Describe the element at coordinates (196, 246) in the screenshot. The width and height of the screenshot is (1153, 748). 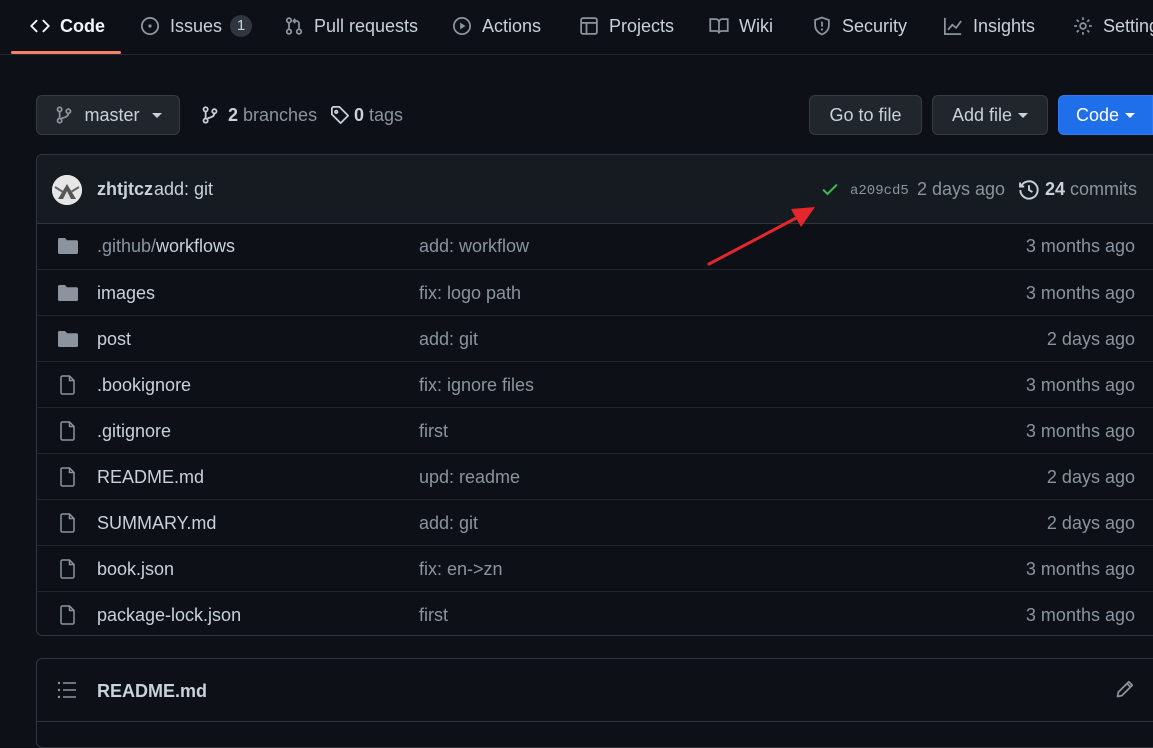
I see `file-name-text: workflows` at that location.